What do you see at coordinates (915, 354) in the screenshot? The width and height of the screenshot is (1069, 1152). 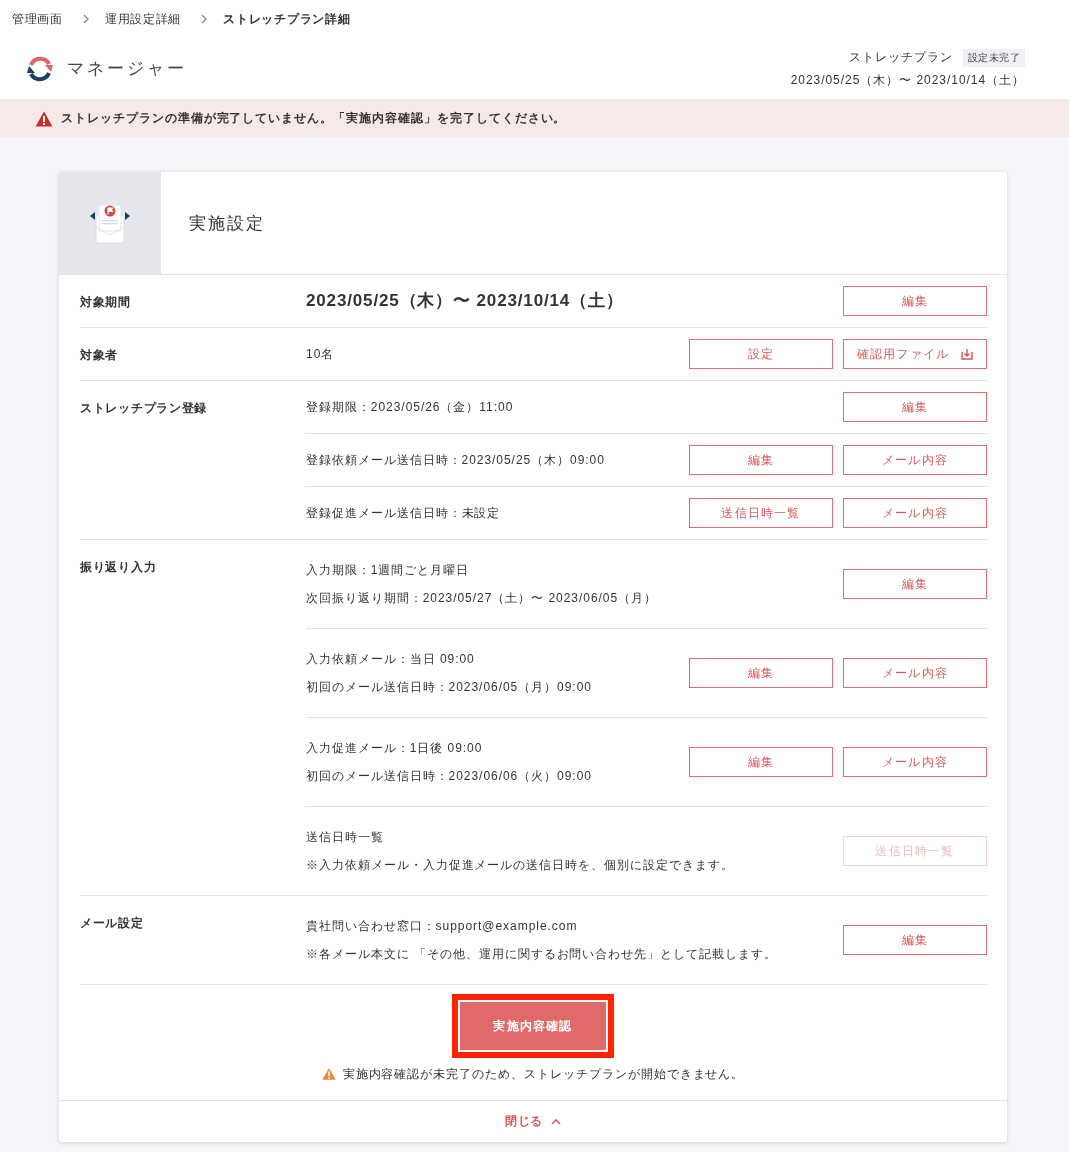 I see `row-button: 確認用ファイル` at bounding box center [915, 354].